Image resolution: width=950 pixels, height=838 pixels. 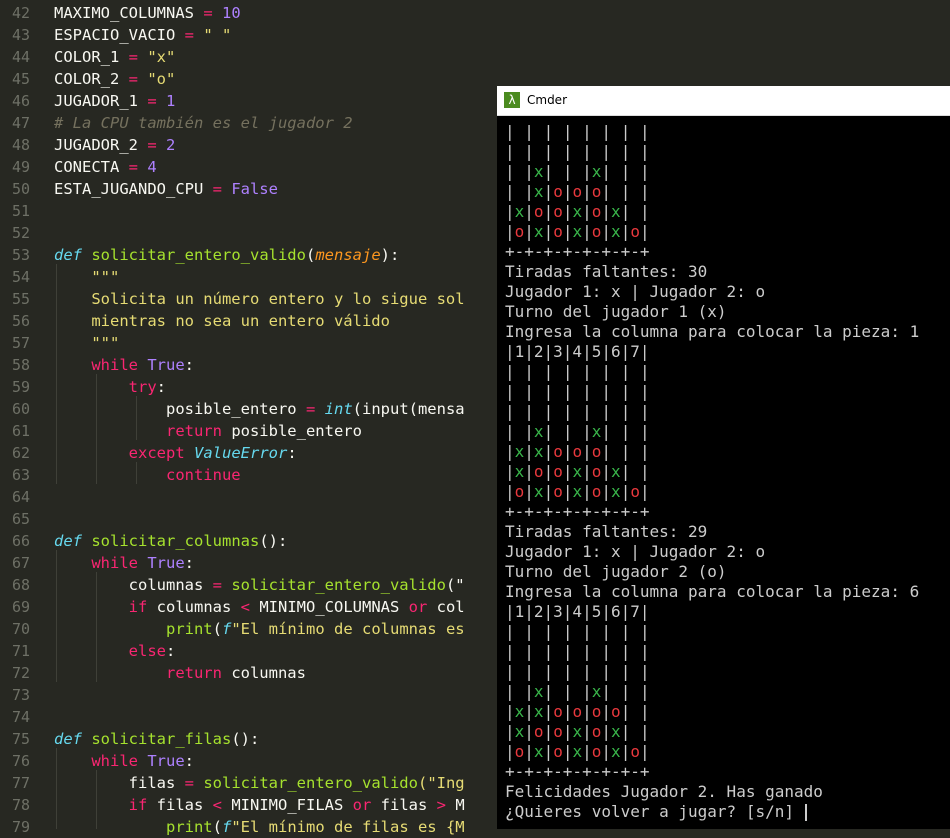 What do you see at coordinates (20, 783) in the screenshot?
I see `line-number: 77` at bounding box center [20, 783].